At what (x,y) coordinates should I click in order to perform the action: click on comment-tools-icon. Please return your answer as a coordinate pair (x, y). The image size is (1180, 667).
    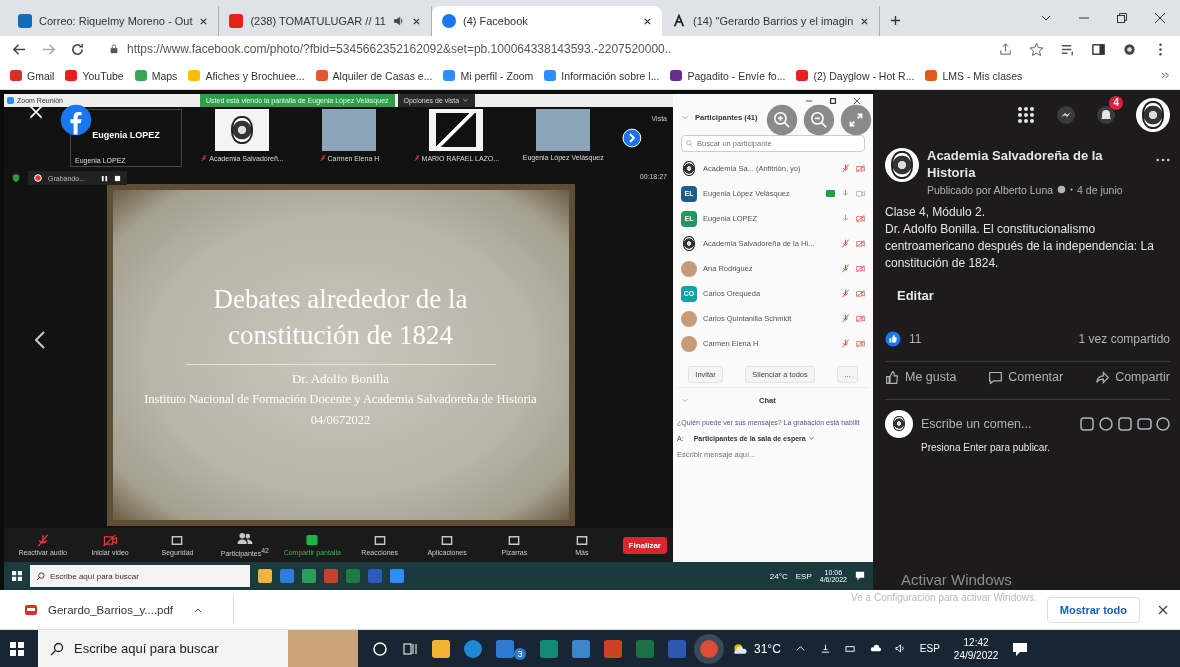
    Looking at the image, I should click on (1125, 423).